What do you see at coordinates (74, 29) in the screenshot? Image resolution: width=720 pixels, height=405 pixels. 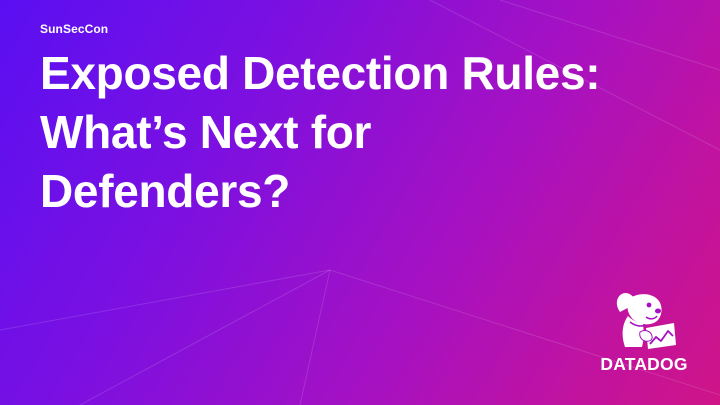 I see `event-name: SunSecCon` at bounding box center [74, 29].